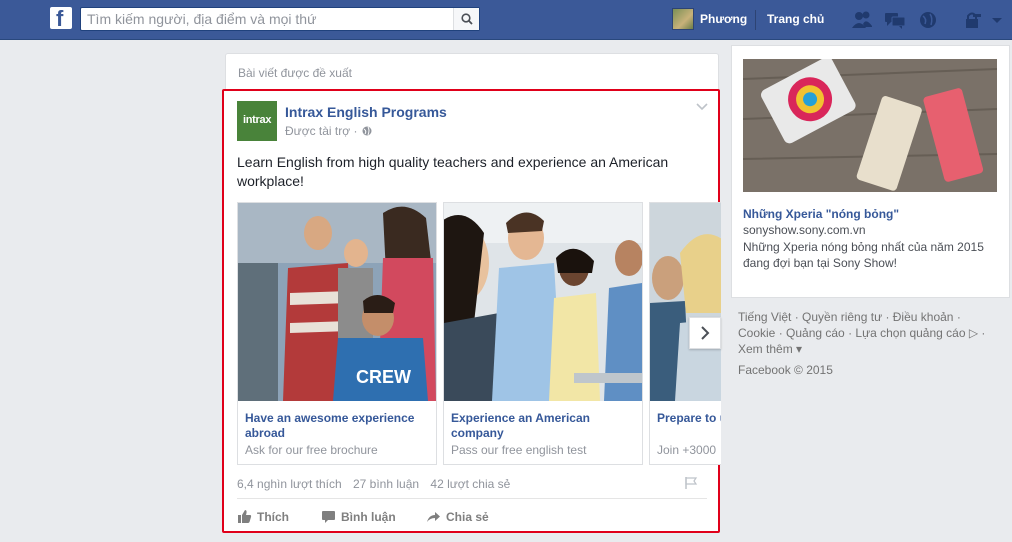  Describe the element at coordinates (687, 450) in the screenshot. I see `carousel-card-subtitle: Join +3000` at that location.